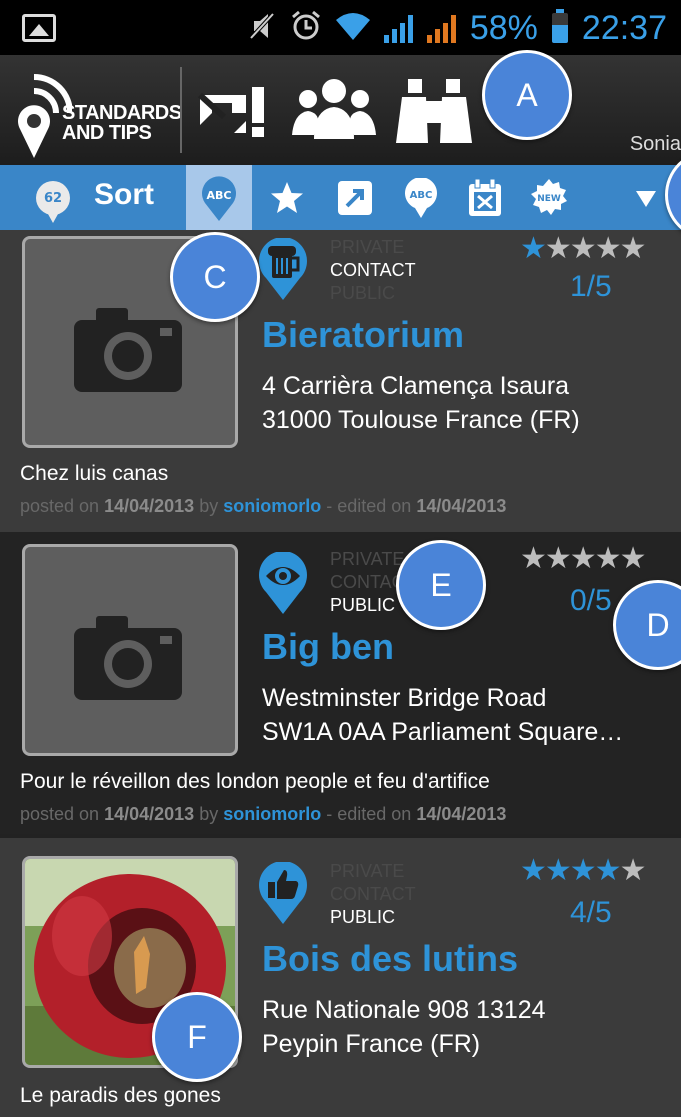 Image resolution: width=681 pixels, height=1117 pixels. I want to click on address-line1: 4 Carrièra Clamença Isaura, so click(416, 386).